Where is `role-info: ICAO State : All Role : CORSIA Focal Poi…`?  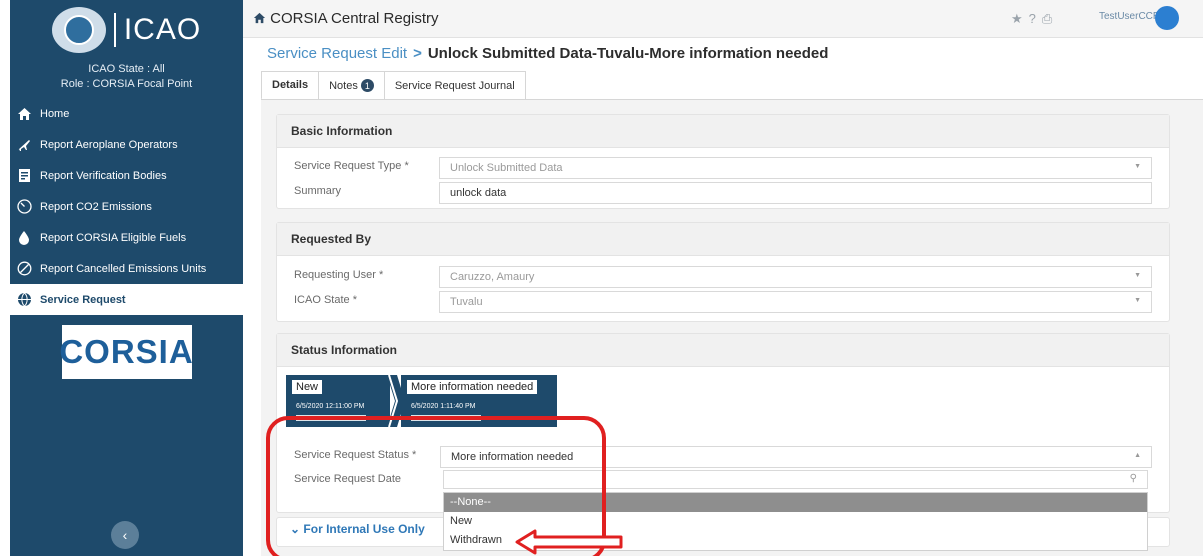 role-info: ICAO State : All Role : CORSIA Focal Poi… is located at coordinates (126, 77).